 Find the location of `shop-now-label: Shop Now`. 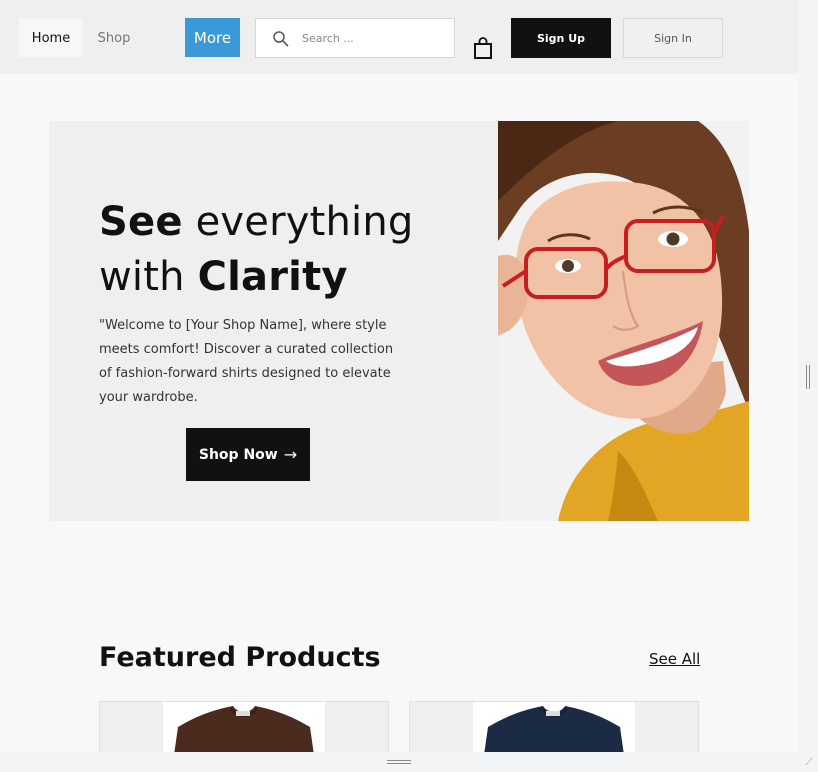

shop-now-label: Shop Now is located at coordinates (238, 454).